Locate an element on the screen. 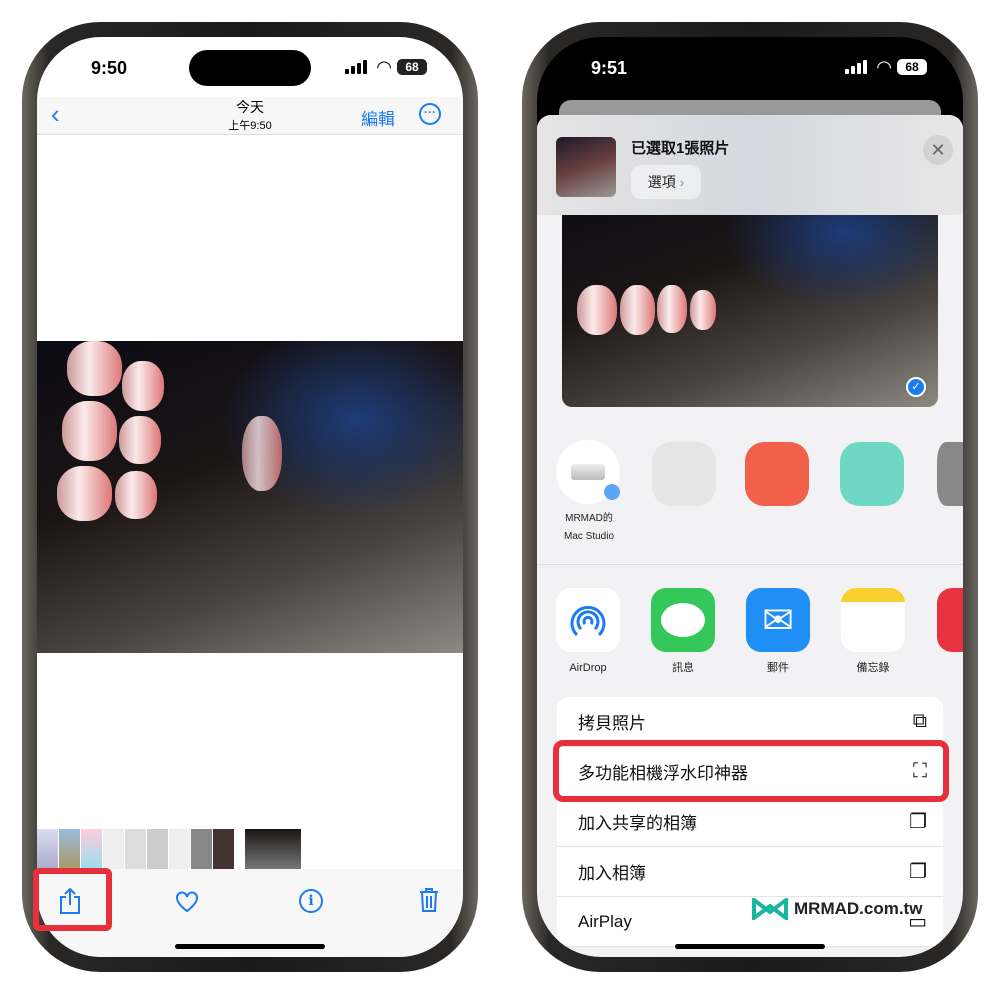 This screenshot has height=993, width=1000. thumbnail-strip is located at coordinates (250, 849).